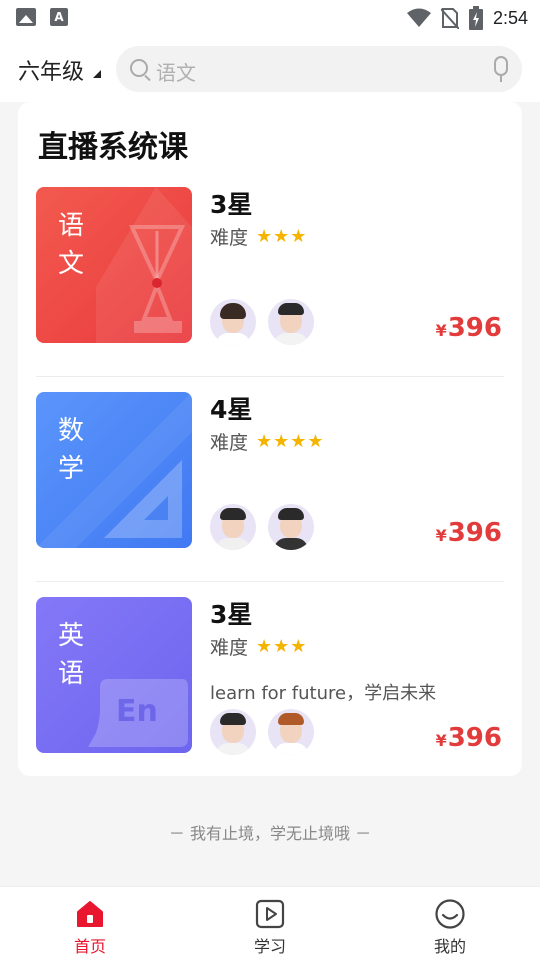 The width and height of the screenshot is (540, 960). Describe the element at coordinates (501, 69) in the screenshot. I see `microphone-icon` at that location.